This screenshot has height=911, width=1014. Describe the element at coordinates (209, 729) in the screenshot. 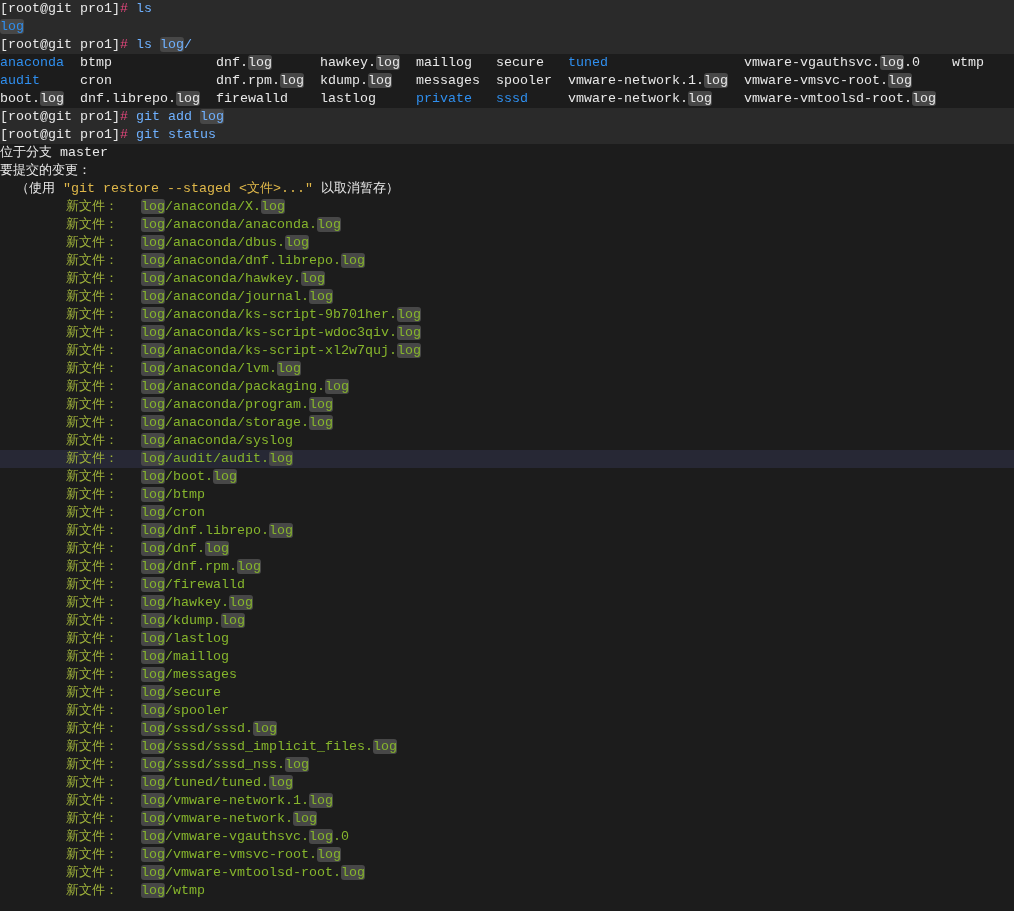

I see `file-path: log/sssd/sssd.log` at that location.